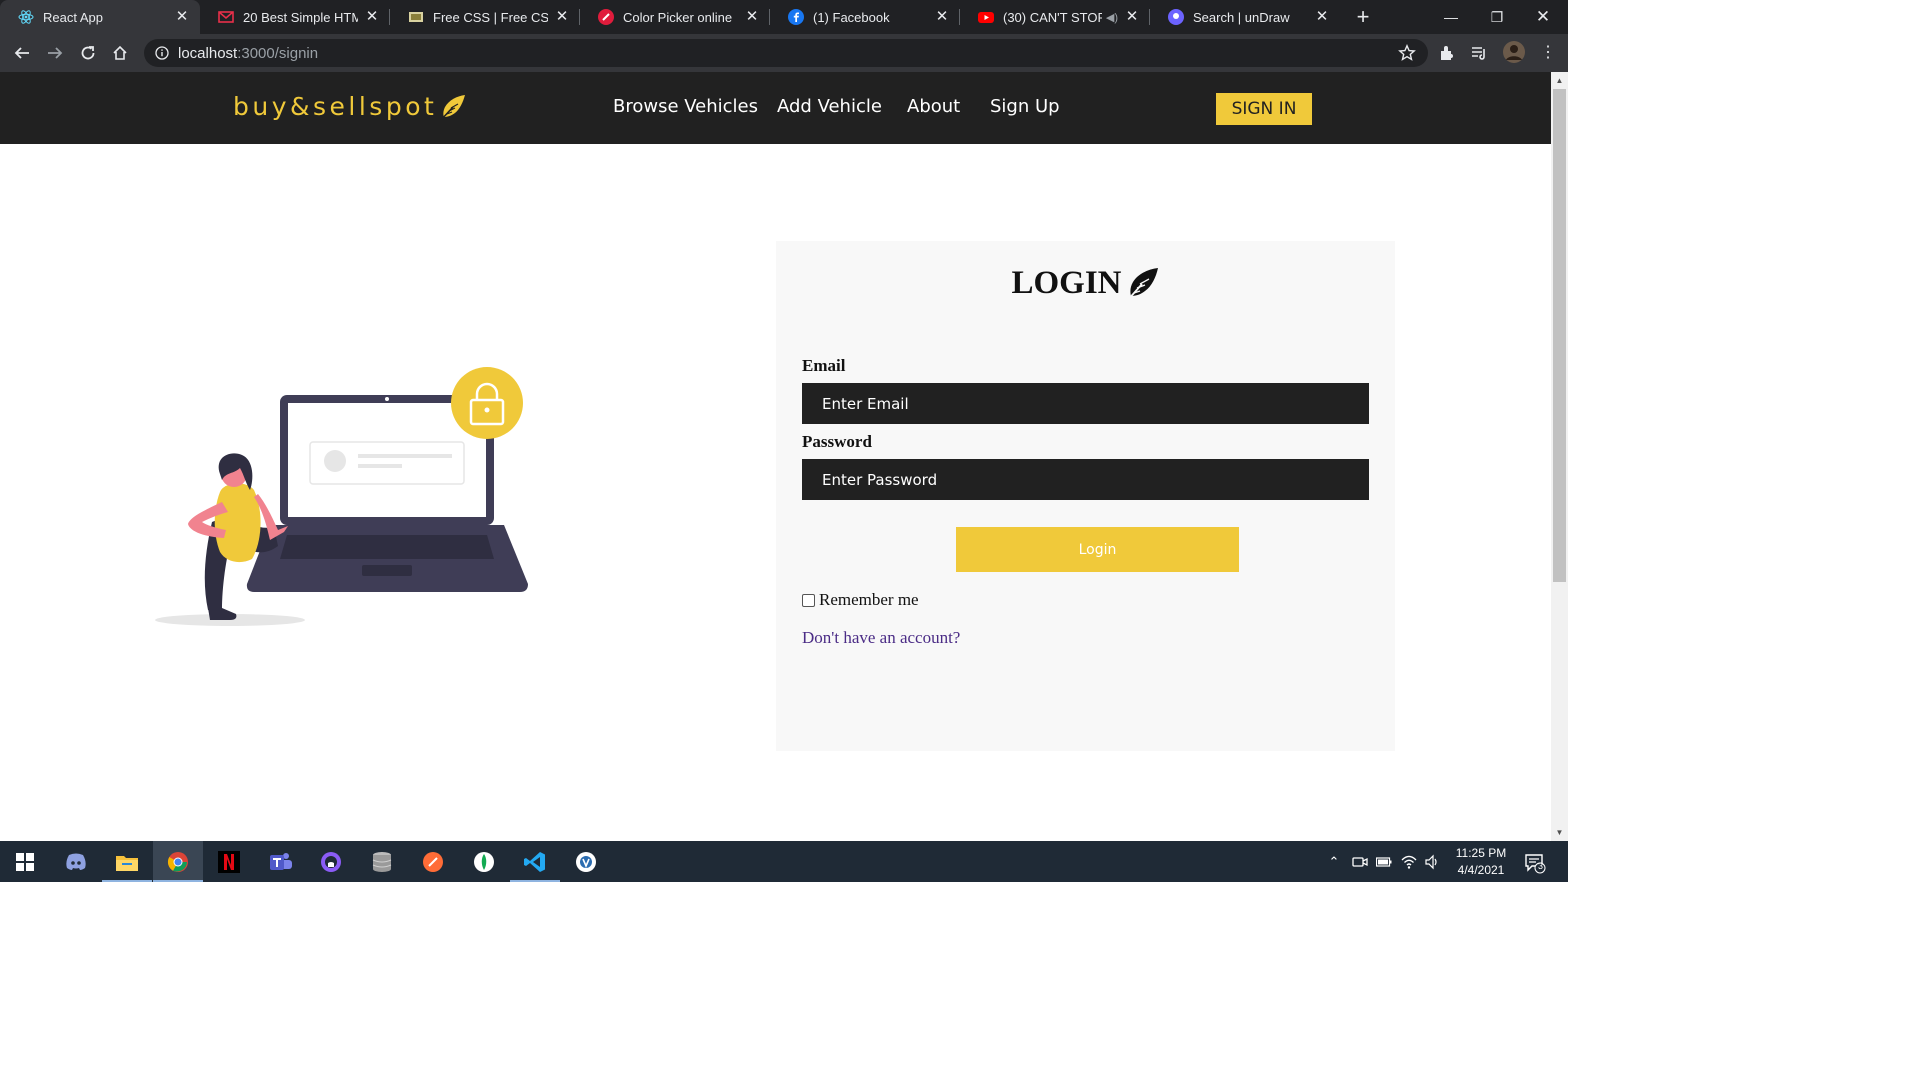  I want to click on url-host: localhost, so click(208, 53).